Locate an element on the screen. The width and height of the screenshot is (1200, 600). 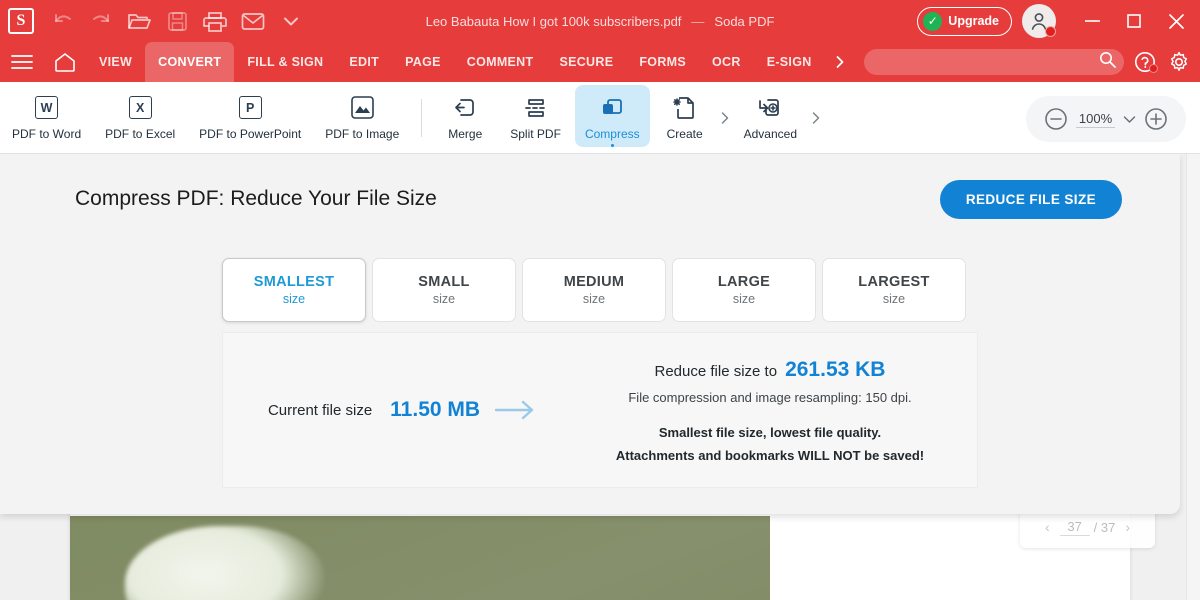
ribbon-label: Create is located at coordinates (684, 133).